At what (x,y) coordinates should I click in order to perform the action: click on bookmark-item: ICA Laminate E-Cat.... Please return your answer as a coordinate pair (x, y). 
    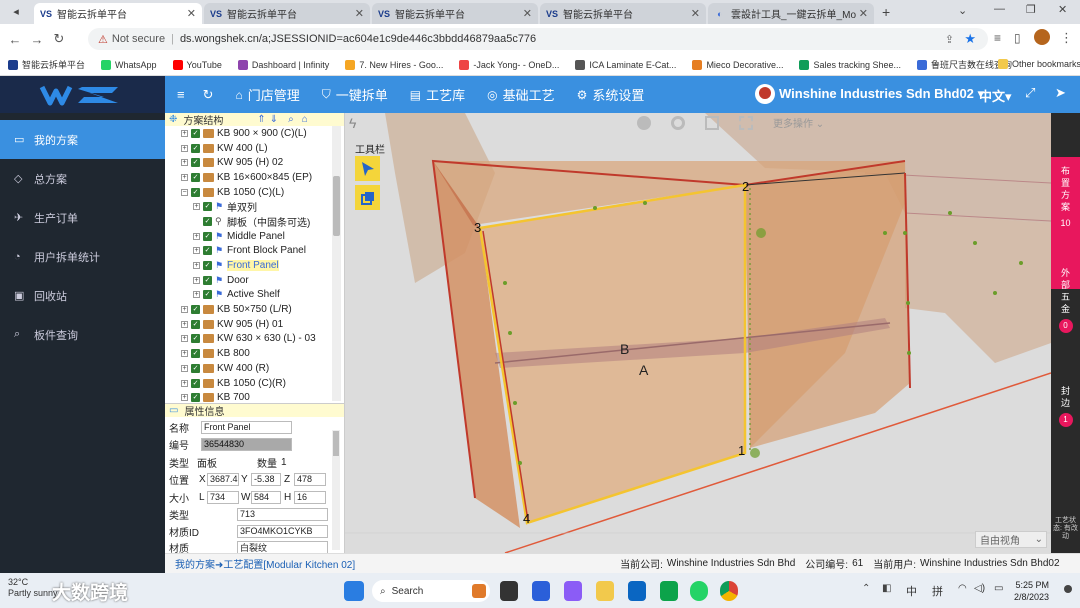
    Looking at the image, I should click on (625, 64).